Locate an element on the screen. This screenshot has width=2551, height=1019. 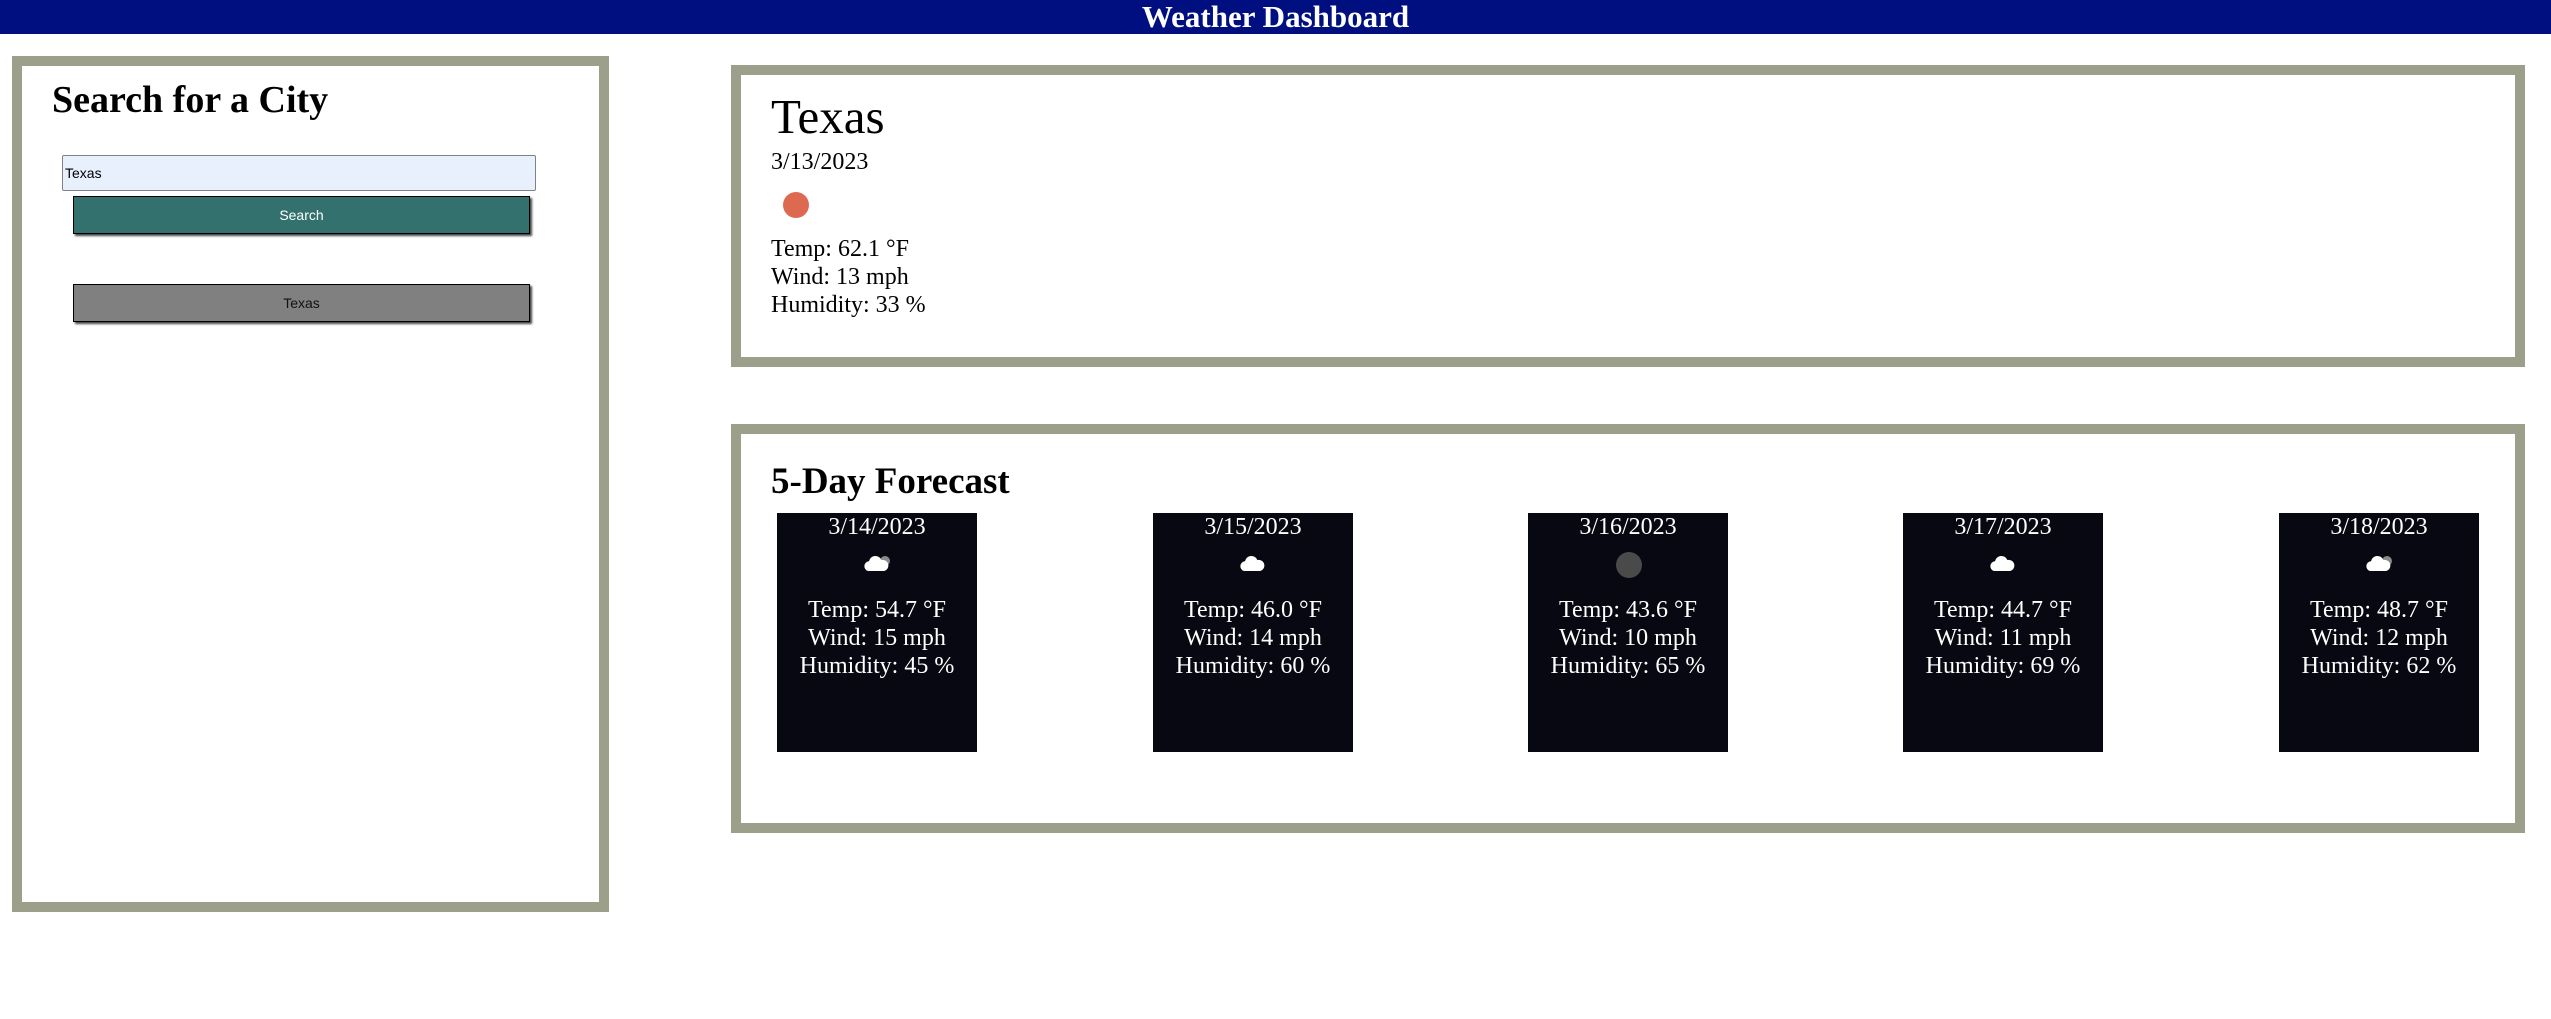
forecast-date: 3/14/2023 is located at coordinates (877, 527).